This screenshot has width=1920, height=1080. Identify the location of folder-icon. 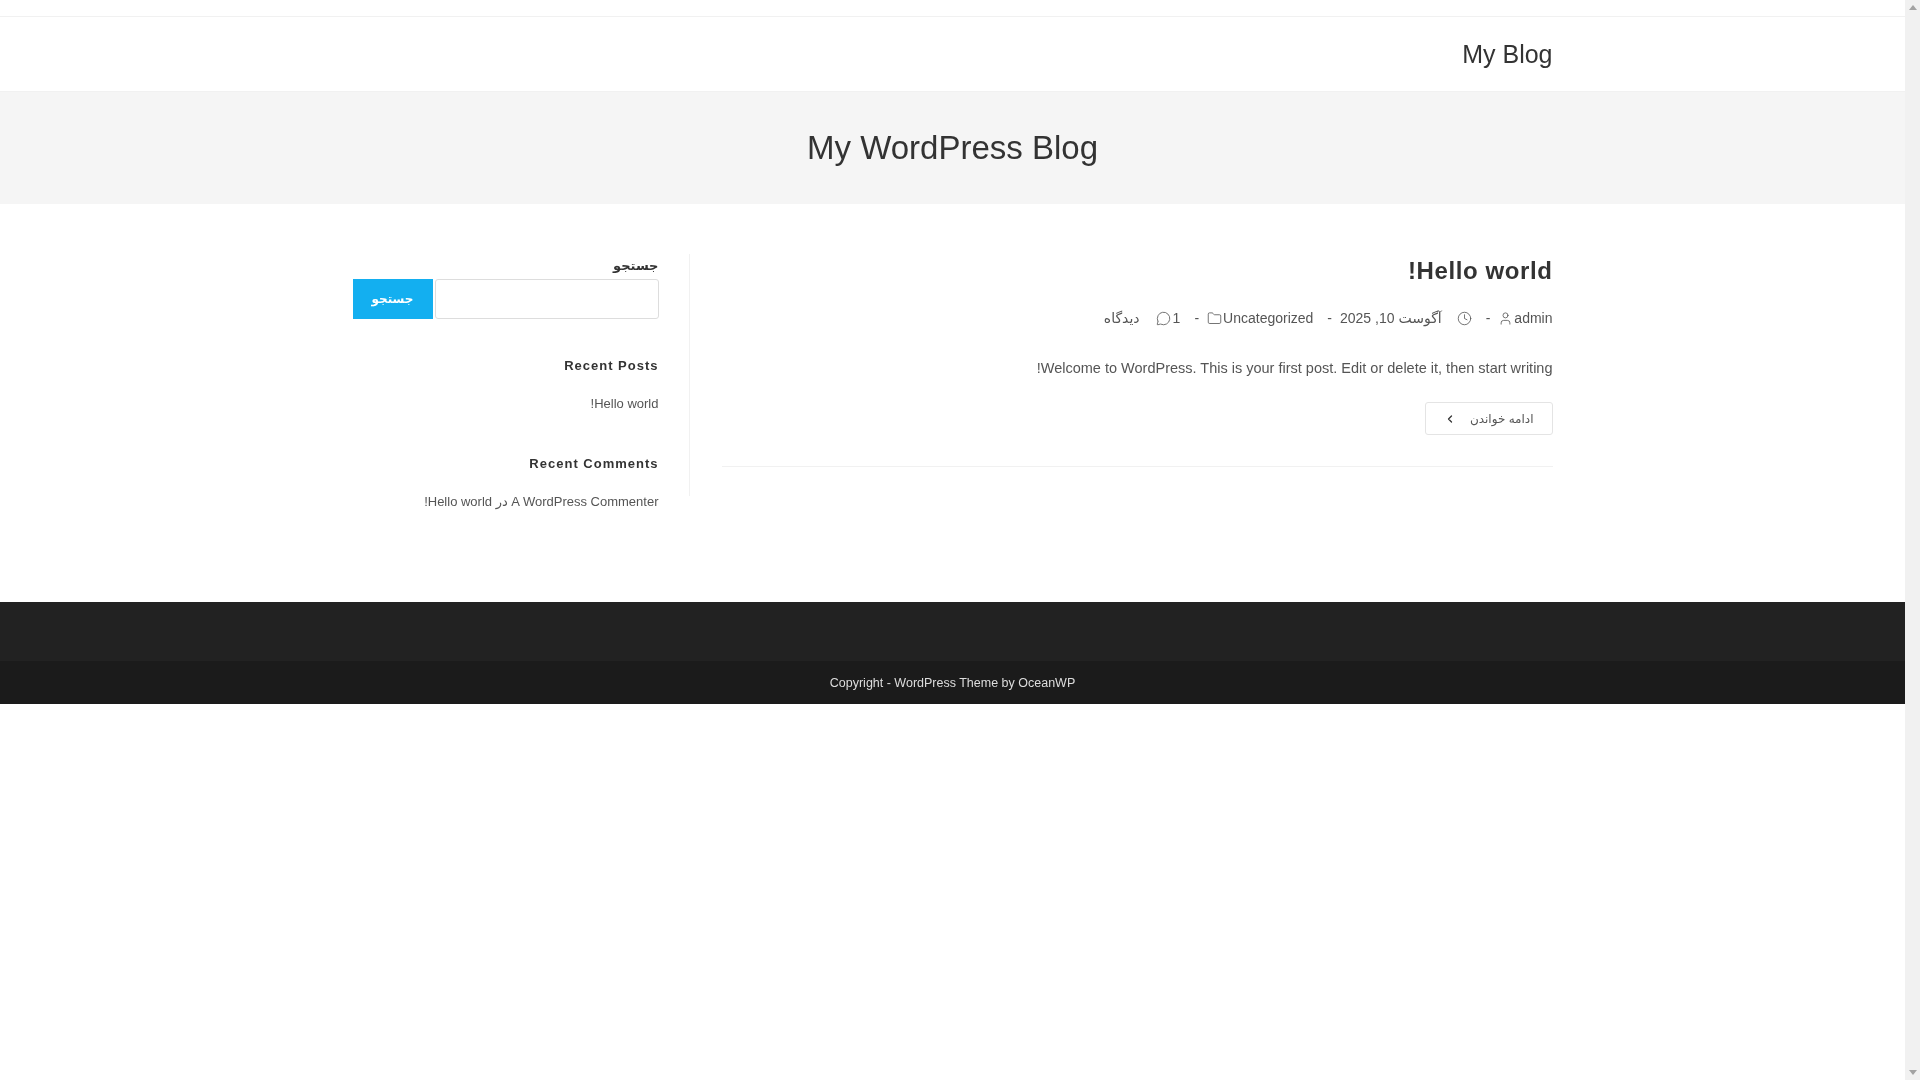
(1215, 318).